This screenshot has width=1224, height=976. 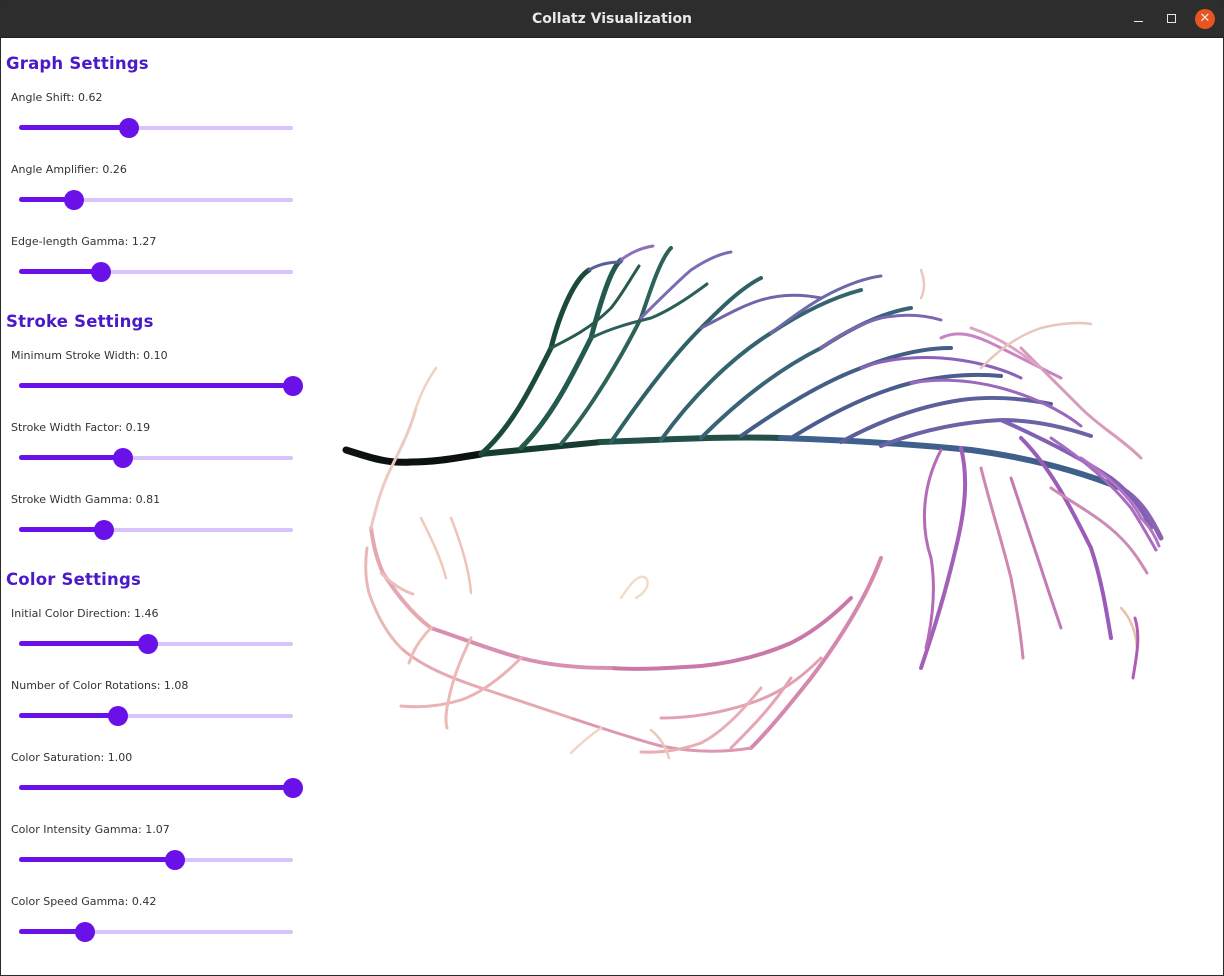 I want to click on color-intensity-gamma-label: Color Intensity Gamma: 1.07, so click(x=90, y=829).